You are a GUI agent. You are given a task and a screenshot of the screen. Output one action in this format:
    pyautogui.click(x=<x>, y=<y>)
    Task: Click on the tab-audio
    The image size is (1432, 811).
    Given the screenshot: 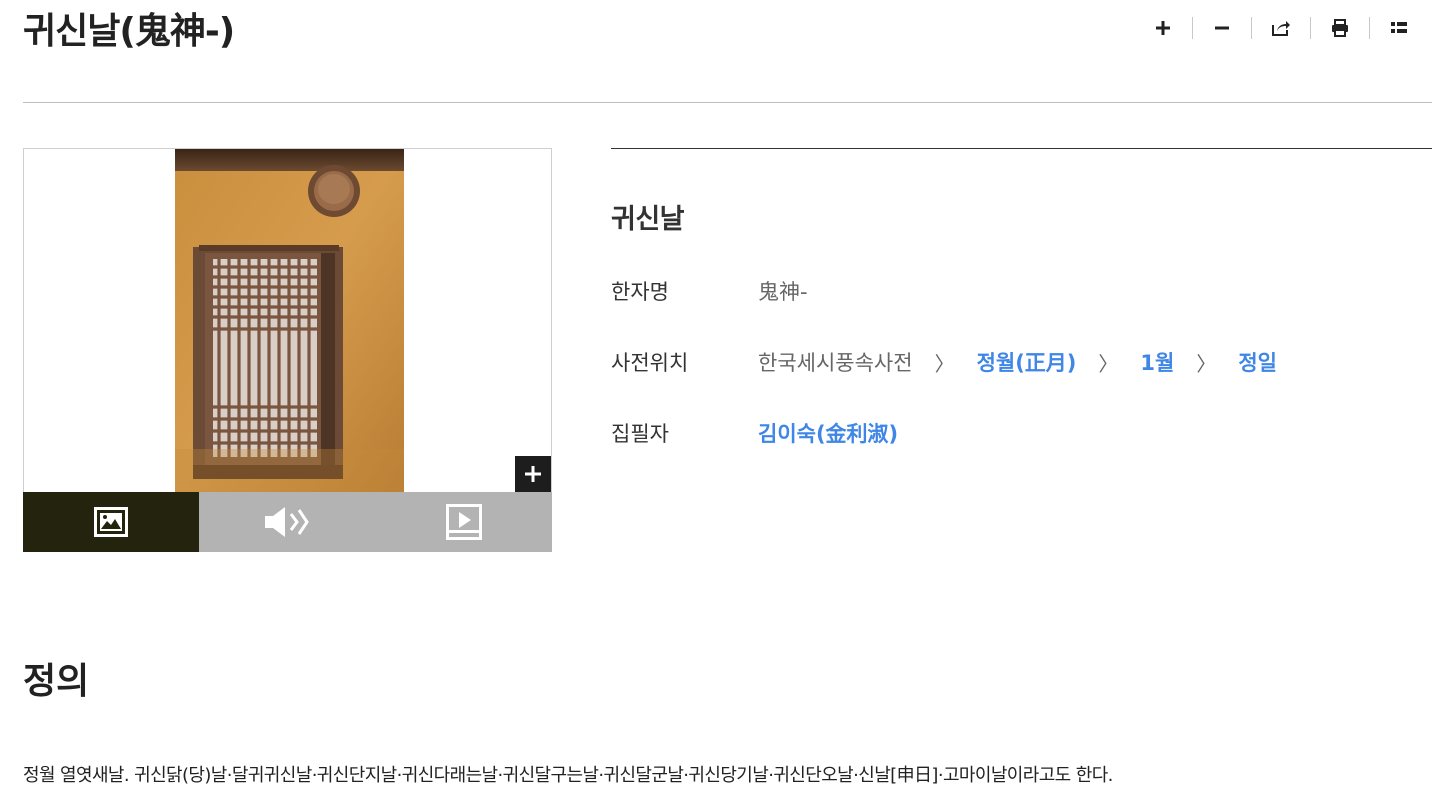 What is the action you would take?
    pyautogui.click(x=287, y=522)
    